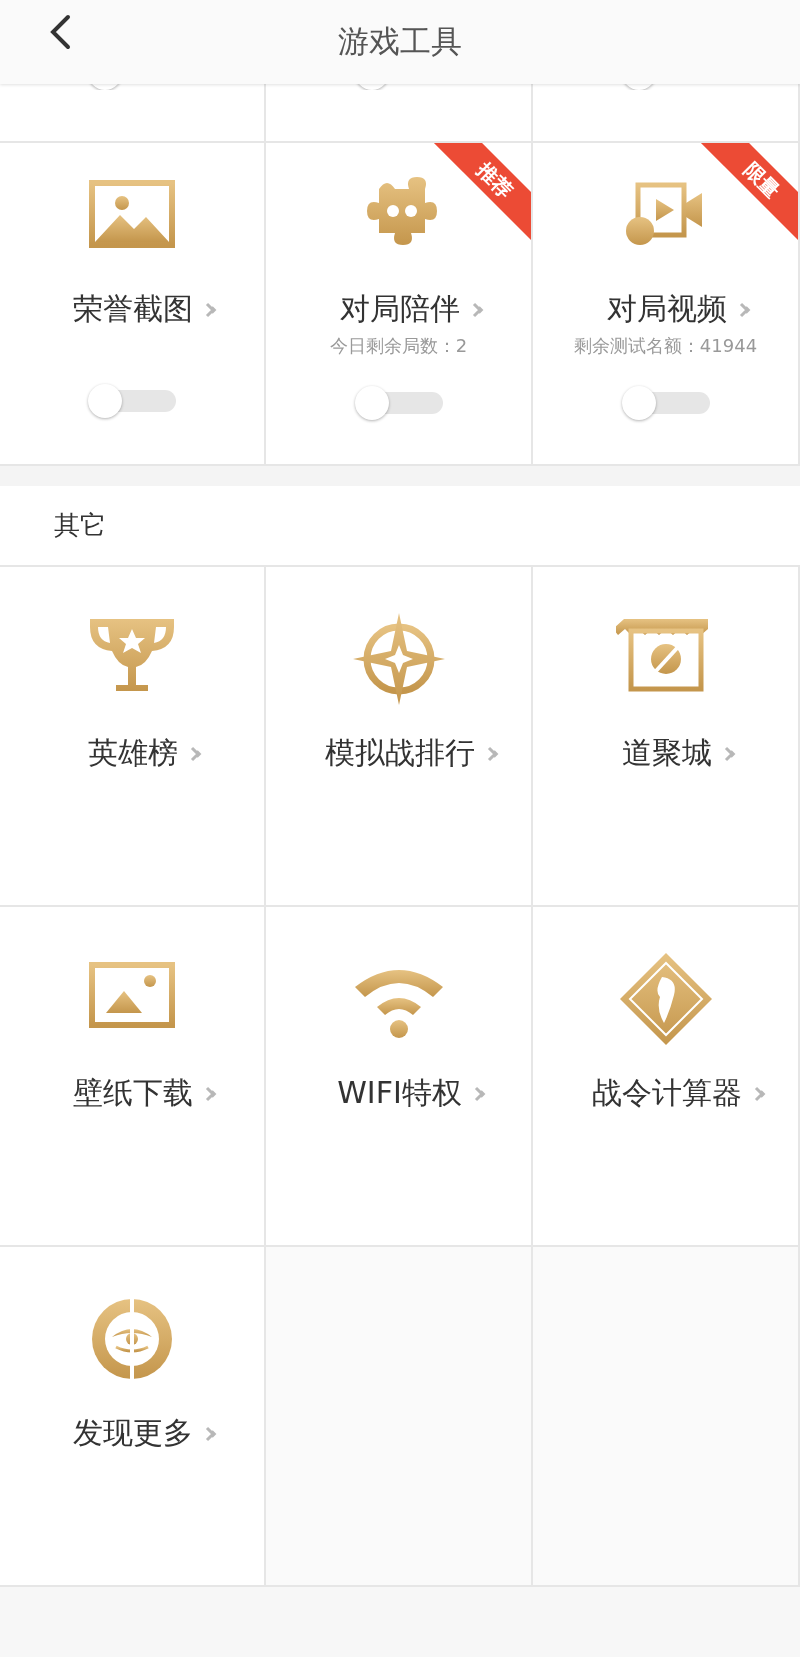 The width and height of the screenshot is (800, 1657). What do you see at coordinates (60, 32) in the screenshot?
I see `back-icon` at bounding box center [60, 32].